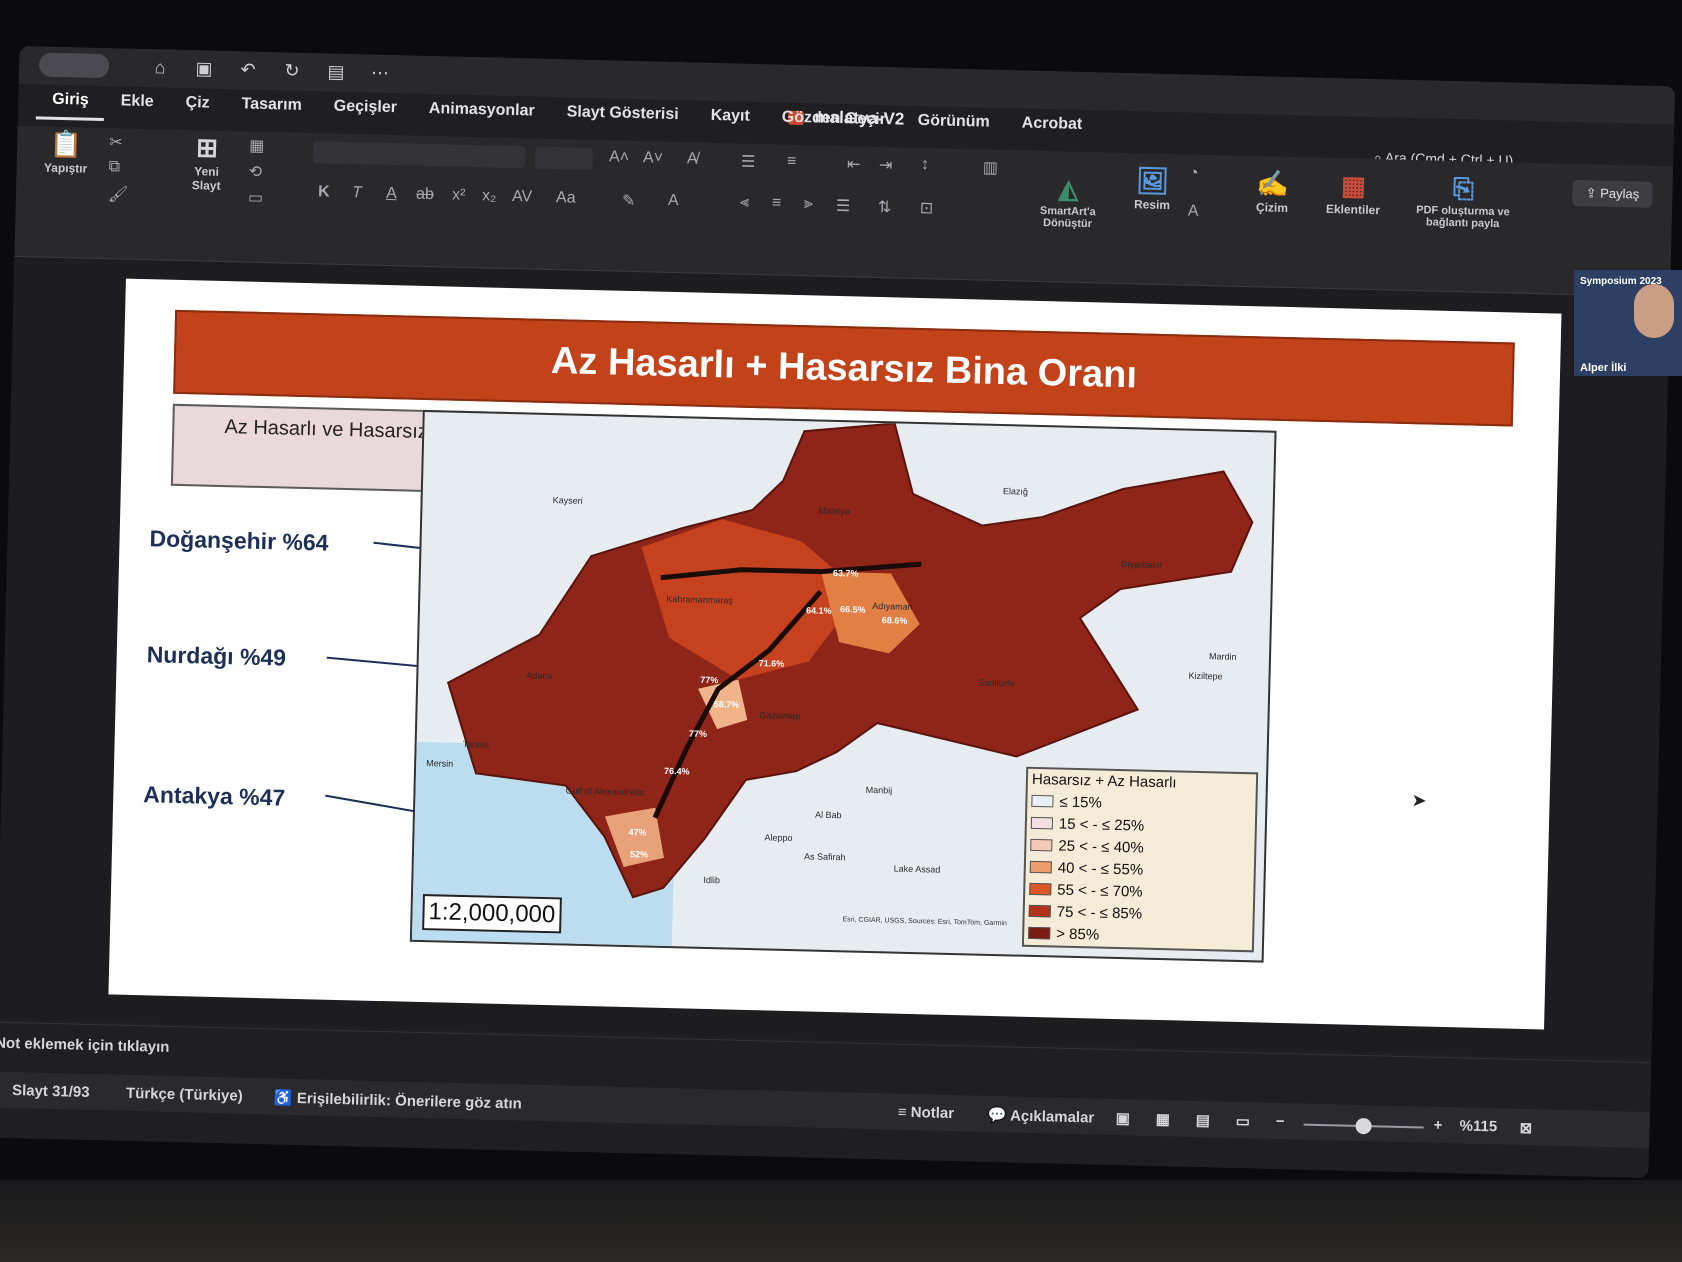 This screenshot has height=1262, width=1682. I want to click on fit-to-window-icon: ⊠, so click(1525, 1128).